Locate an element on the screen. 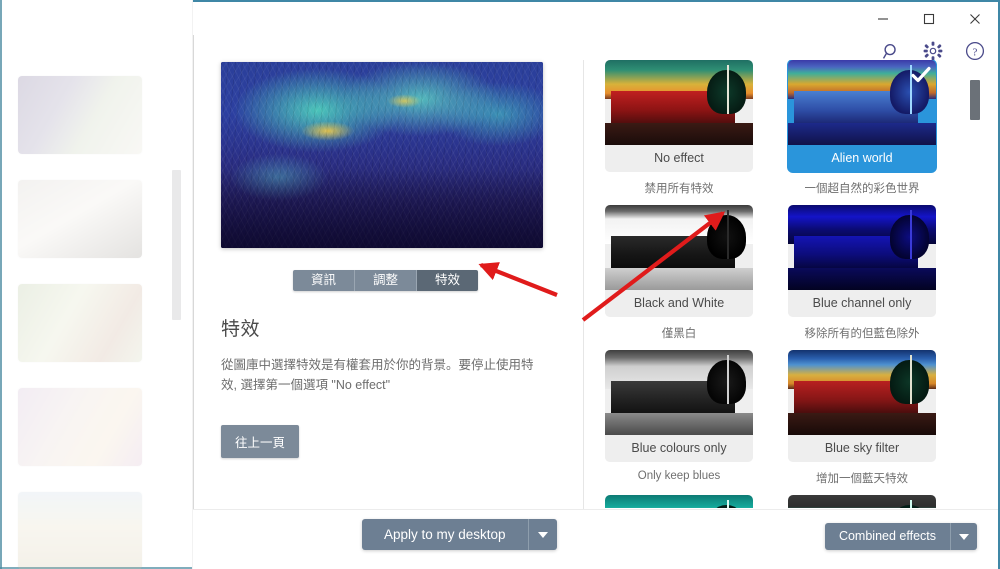 Image resolution: width=1000 pixels, height=569 pixels. effect-card: Alien world 一個超自然的彩色世界 is located at coordinates (862, 128).